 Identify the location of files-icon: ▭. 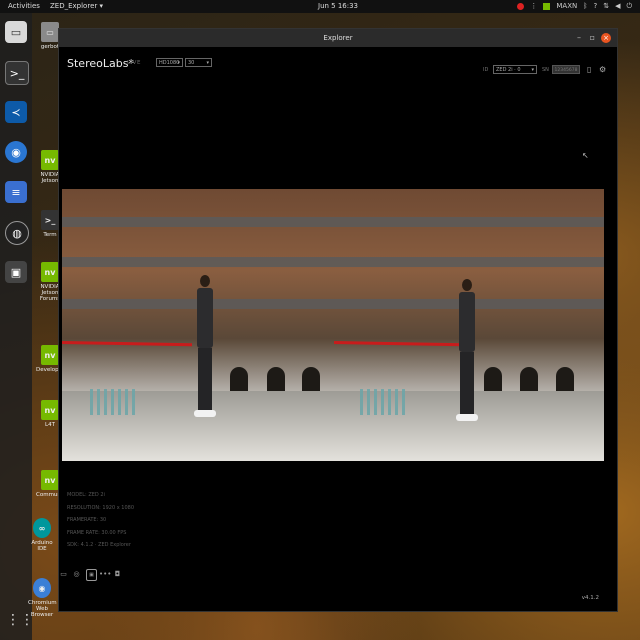
(16, 32).